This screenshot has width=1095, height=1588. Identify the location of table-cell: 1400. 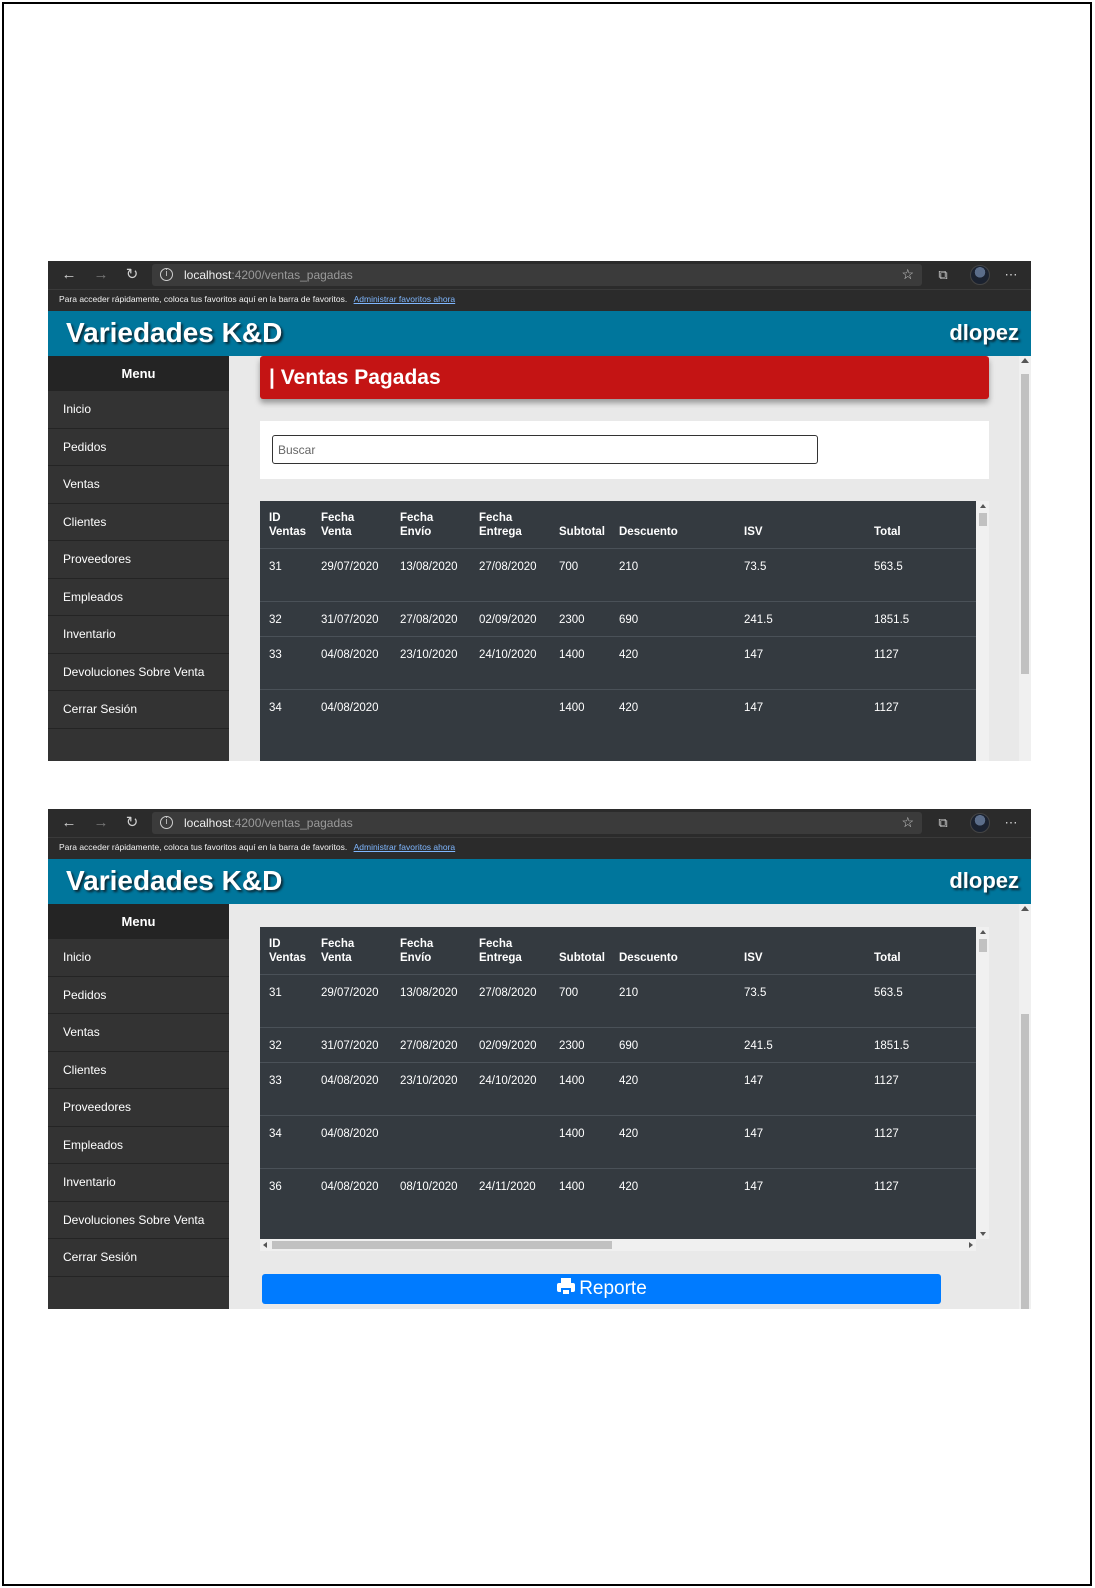
(580, 716).